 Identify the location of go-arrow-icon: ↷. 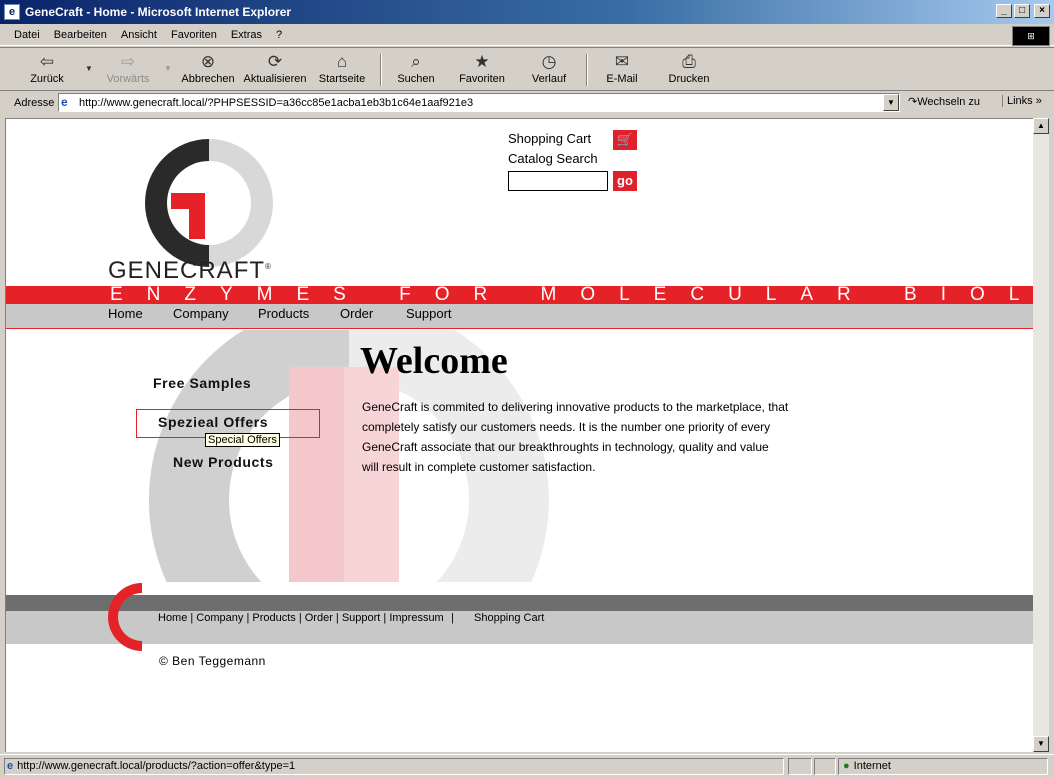
(913, 102).